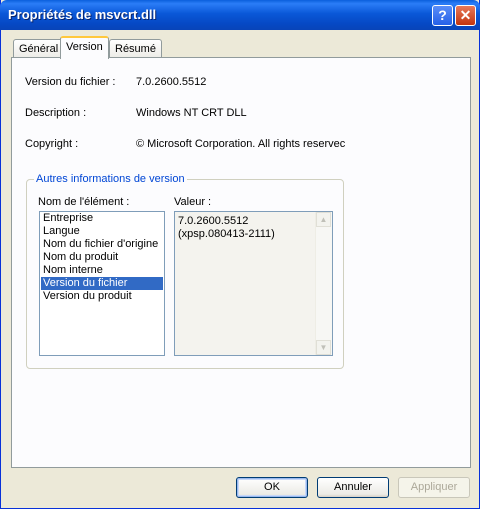 This screenshot has height=509, width=480. What do you see at coordinates (82, 14) in the screenshot?
I see `window-title: Propriétés de msvcrt.dll` at bounding box center [82, 14].